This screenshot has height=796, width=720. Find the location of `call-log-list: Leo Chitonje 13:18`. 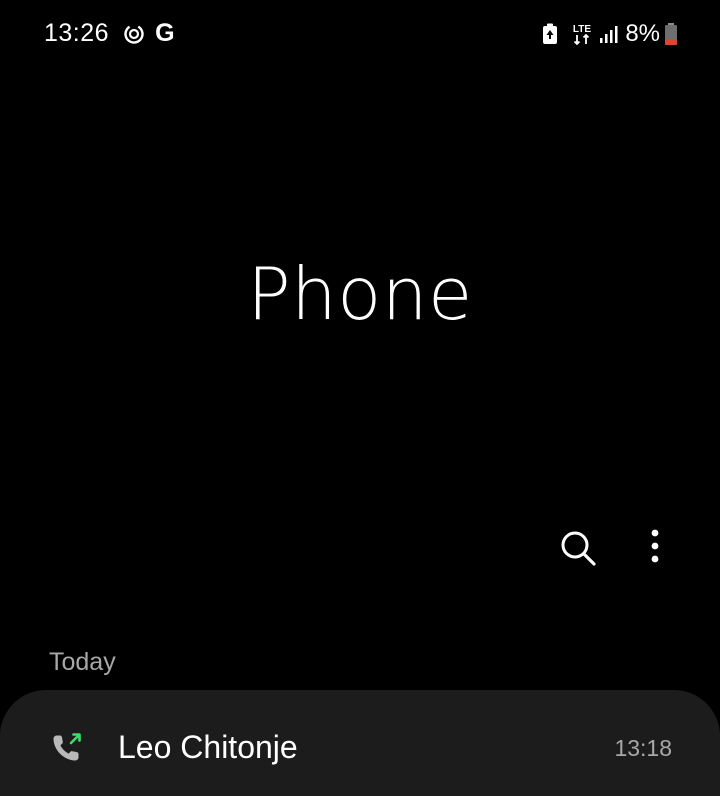

call-log-list: Leo Chitonje 13:18 is located at coordinates (360, 743).